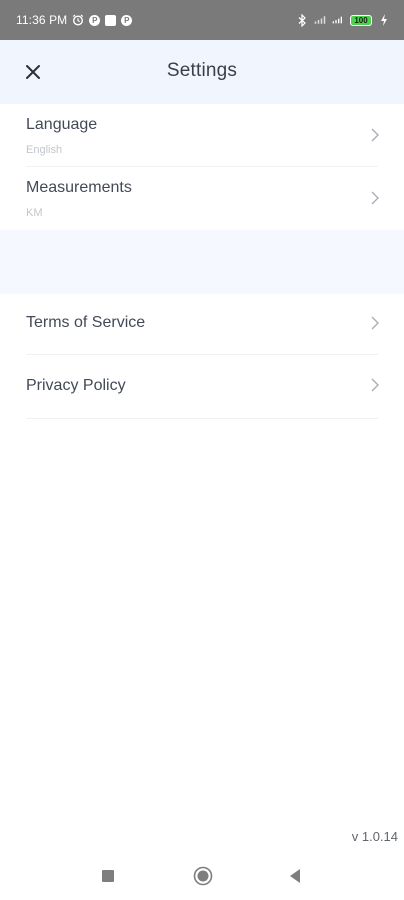  What do you see at coordinates (111, 20) in the screenshot?
I see `square-notification-icon` at bounding box center [111, 20].